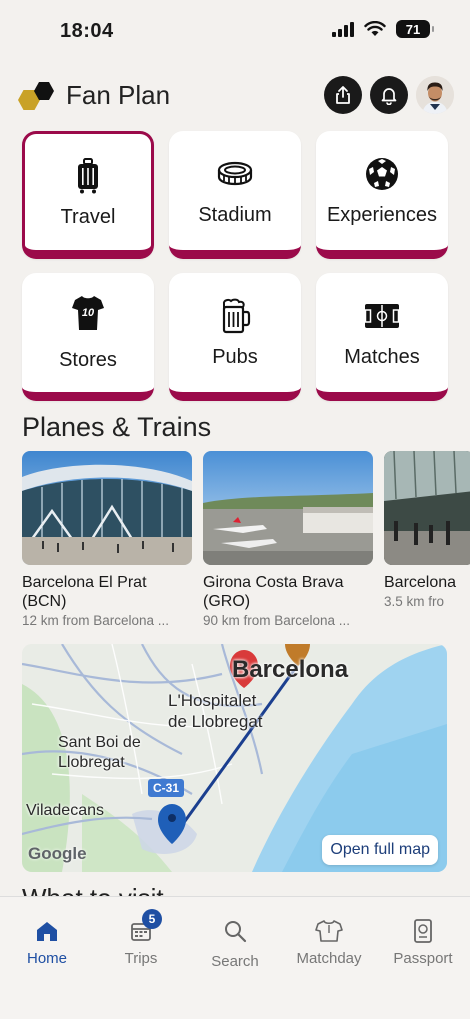 Image resolution: width=470 pixels, height=1019 pixels. What do you see at coordinates (122, 891) in the screenshot?
I see `next-section-title: What to visit` at bounding box center [122, 891].